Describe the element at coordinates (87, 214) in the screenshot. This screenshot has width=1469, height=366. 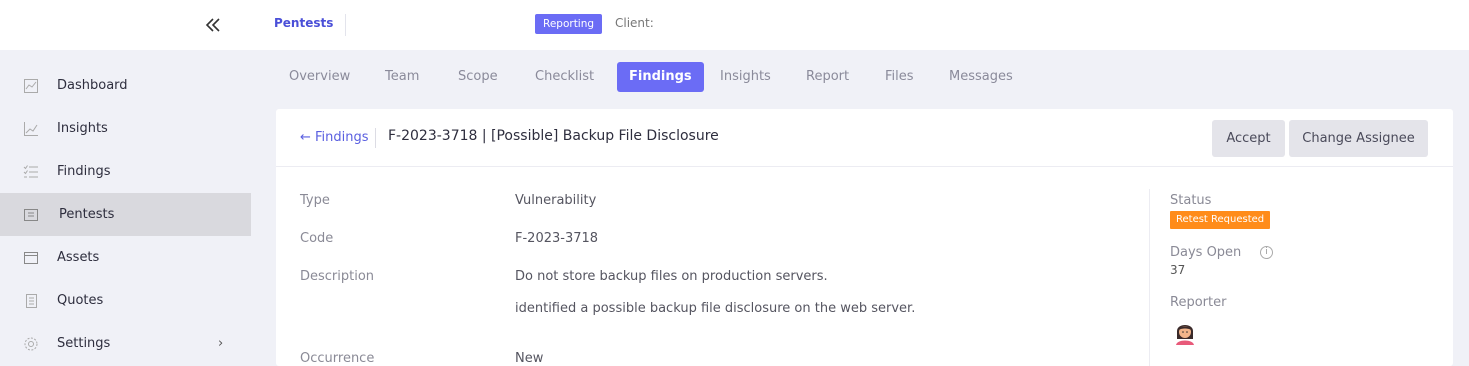
I see `sidebar-item-label: Pentests` at that location.